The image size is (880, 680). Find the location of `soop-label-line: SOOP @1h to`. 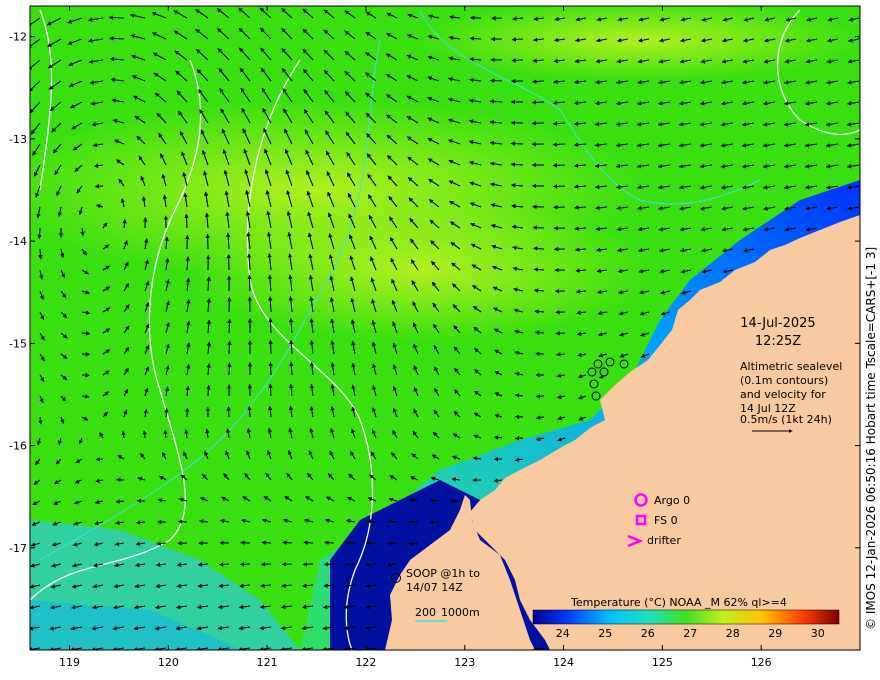

soop-label-line: SOOP @1h to is located at coordinates (443, 573).